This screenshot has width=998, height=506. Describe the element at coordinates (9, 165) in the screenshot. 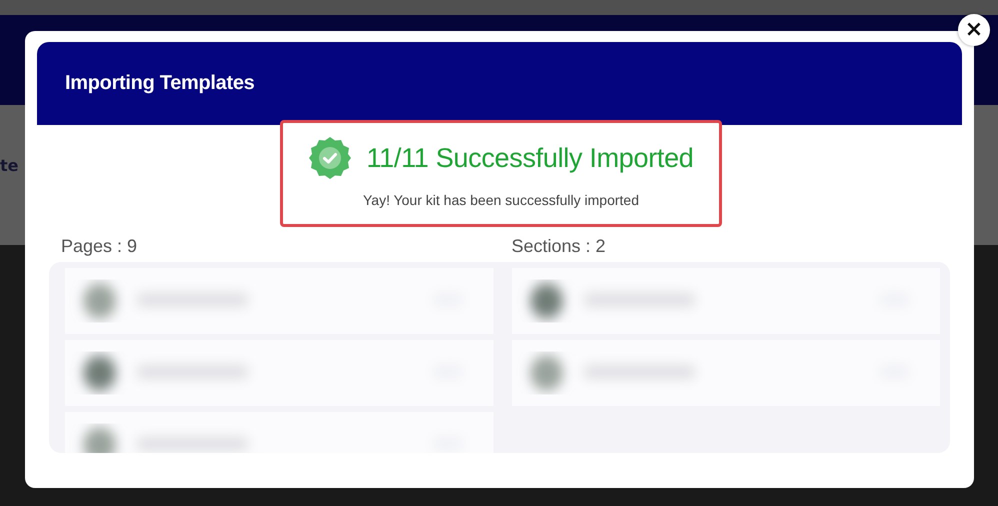

I see `background-text: te` at that location.